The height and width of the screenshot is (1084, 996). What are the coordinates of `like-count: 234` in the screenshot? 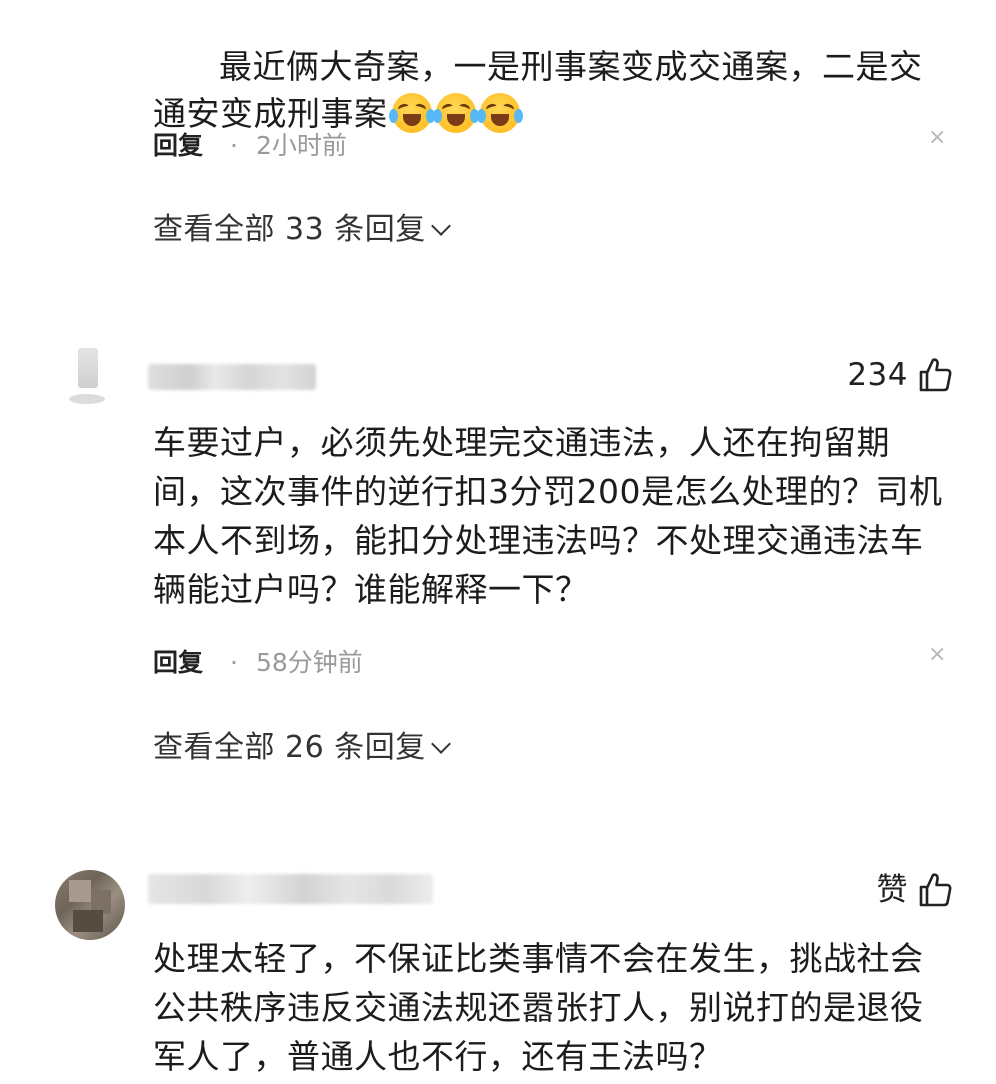 It's located at (877, 375).